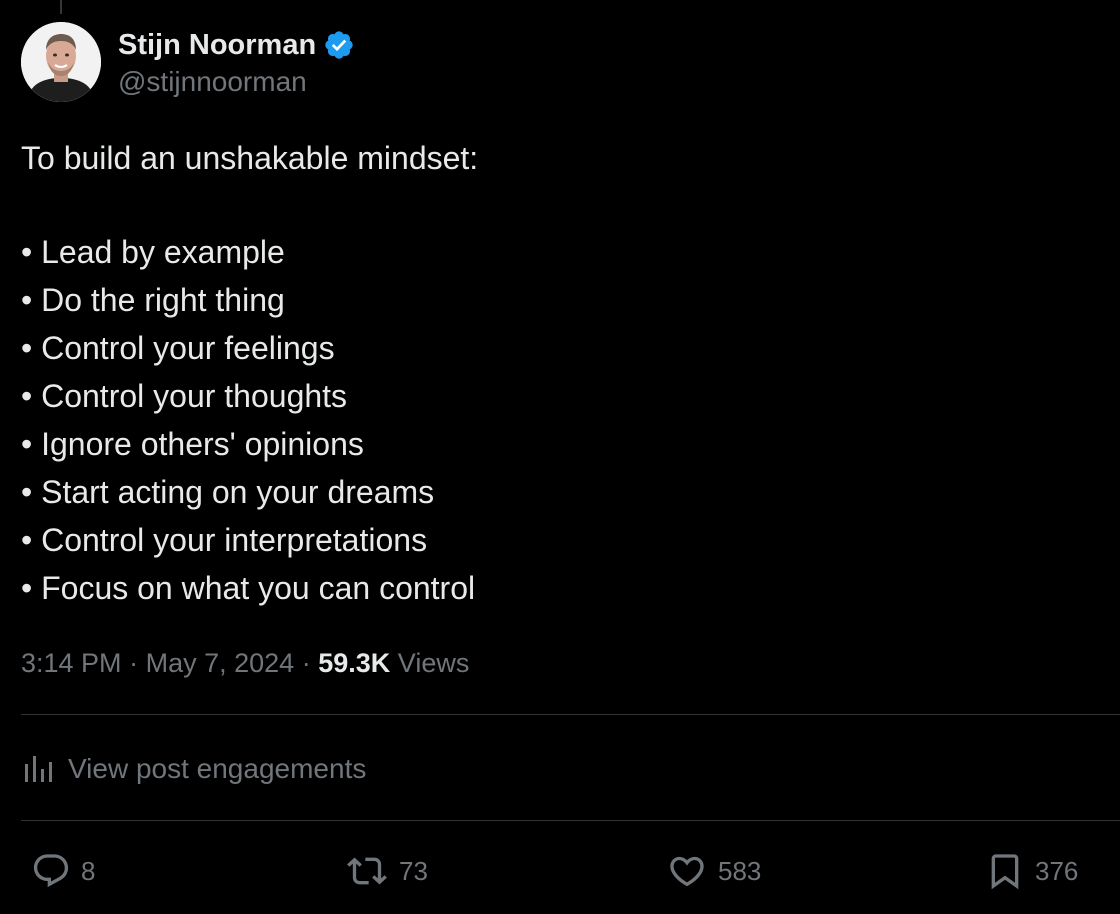 This screenshot has height=914, width=1120. What do you see at coordinates (51, 871) in the screenshot?
I see `reply-icon` at bounding box center [51, 871].